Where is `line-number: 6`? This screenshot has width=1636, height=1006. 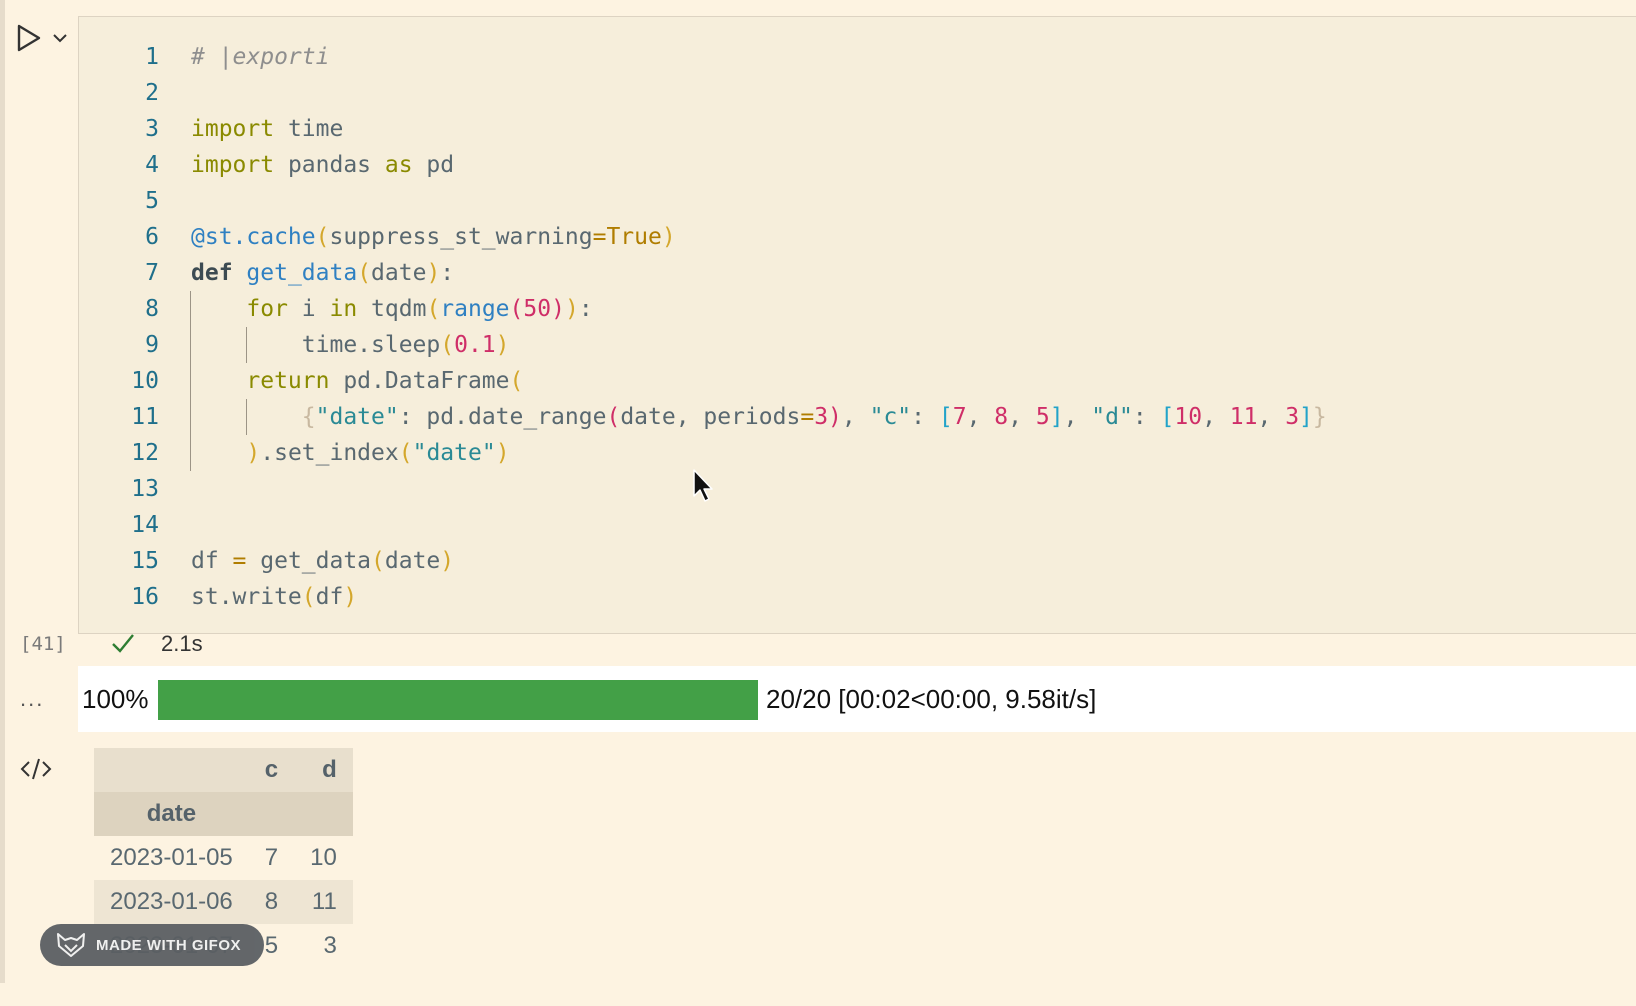 line-number: 6 is located at coordinates (152, 237).